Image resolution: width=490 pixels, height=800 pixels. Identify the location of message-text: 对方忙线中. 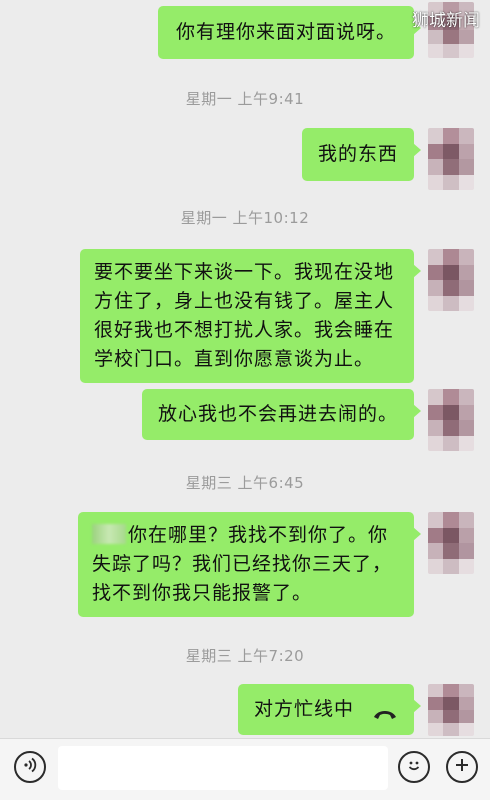
(303, 709).